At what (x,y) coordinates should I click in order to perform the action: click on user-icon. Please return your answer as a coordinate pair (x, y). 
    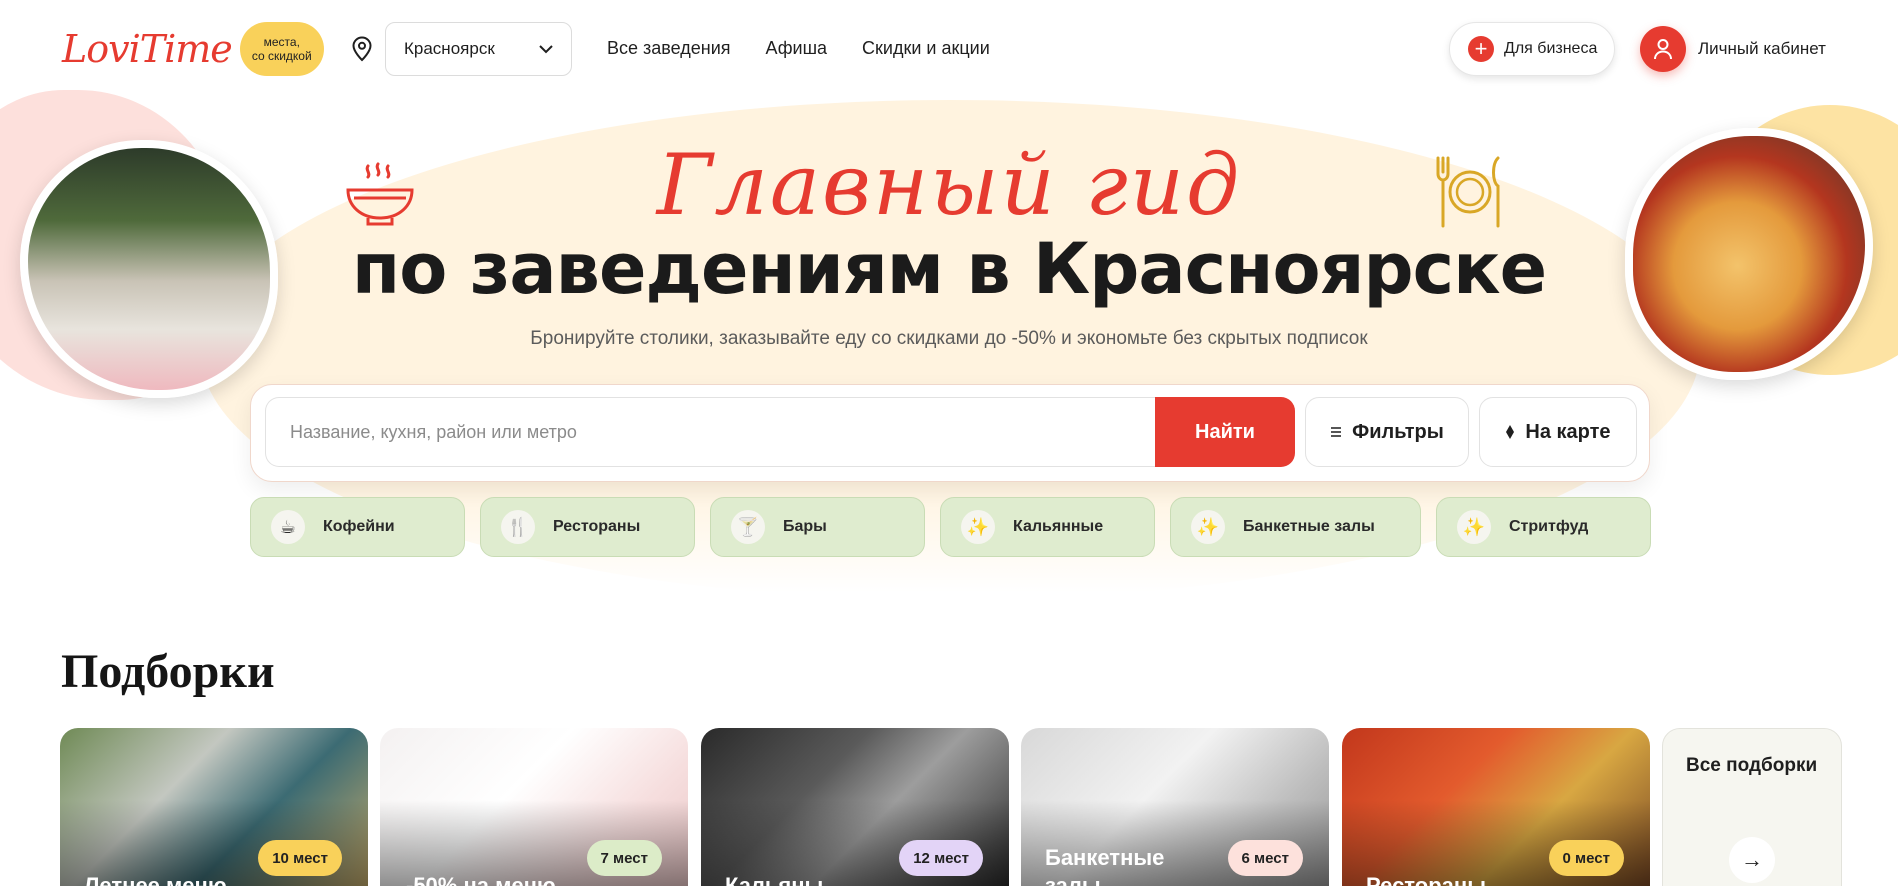
    Looking at the image, I should click on (1663, 49).